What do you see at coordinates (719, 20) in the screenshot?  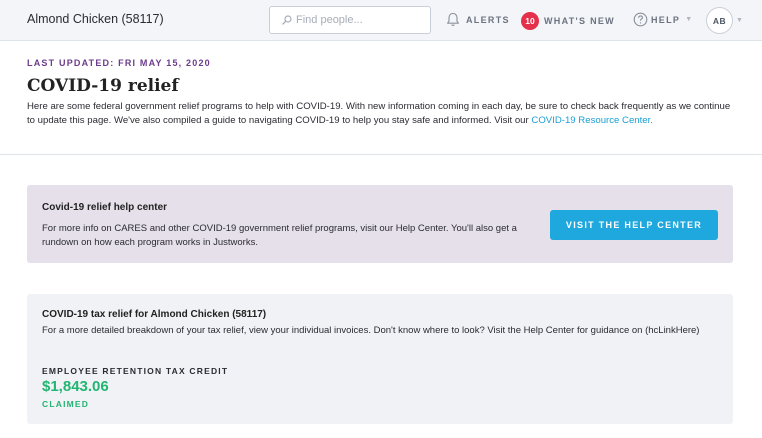 I see `user-avatar: AB` at bounding box center [719, 20].